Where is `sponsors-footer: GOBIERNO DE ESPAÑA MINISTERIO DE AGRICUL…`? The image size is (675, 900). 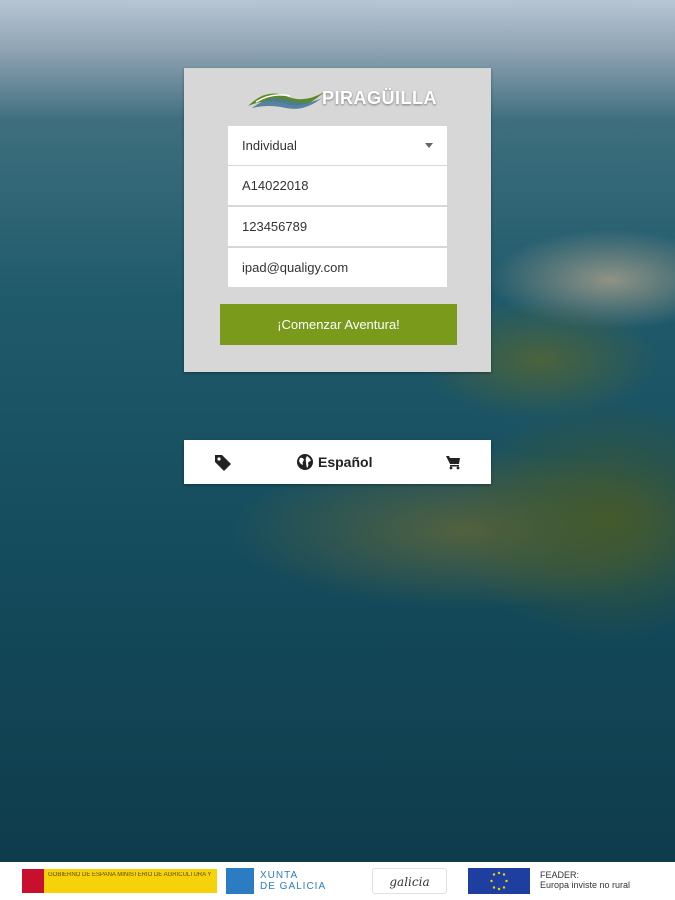 sponsors-footer: GOBIERNO DE ESPAÑA MINISTERIO DE AGRICUL… is located at coordinates (337, 881).